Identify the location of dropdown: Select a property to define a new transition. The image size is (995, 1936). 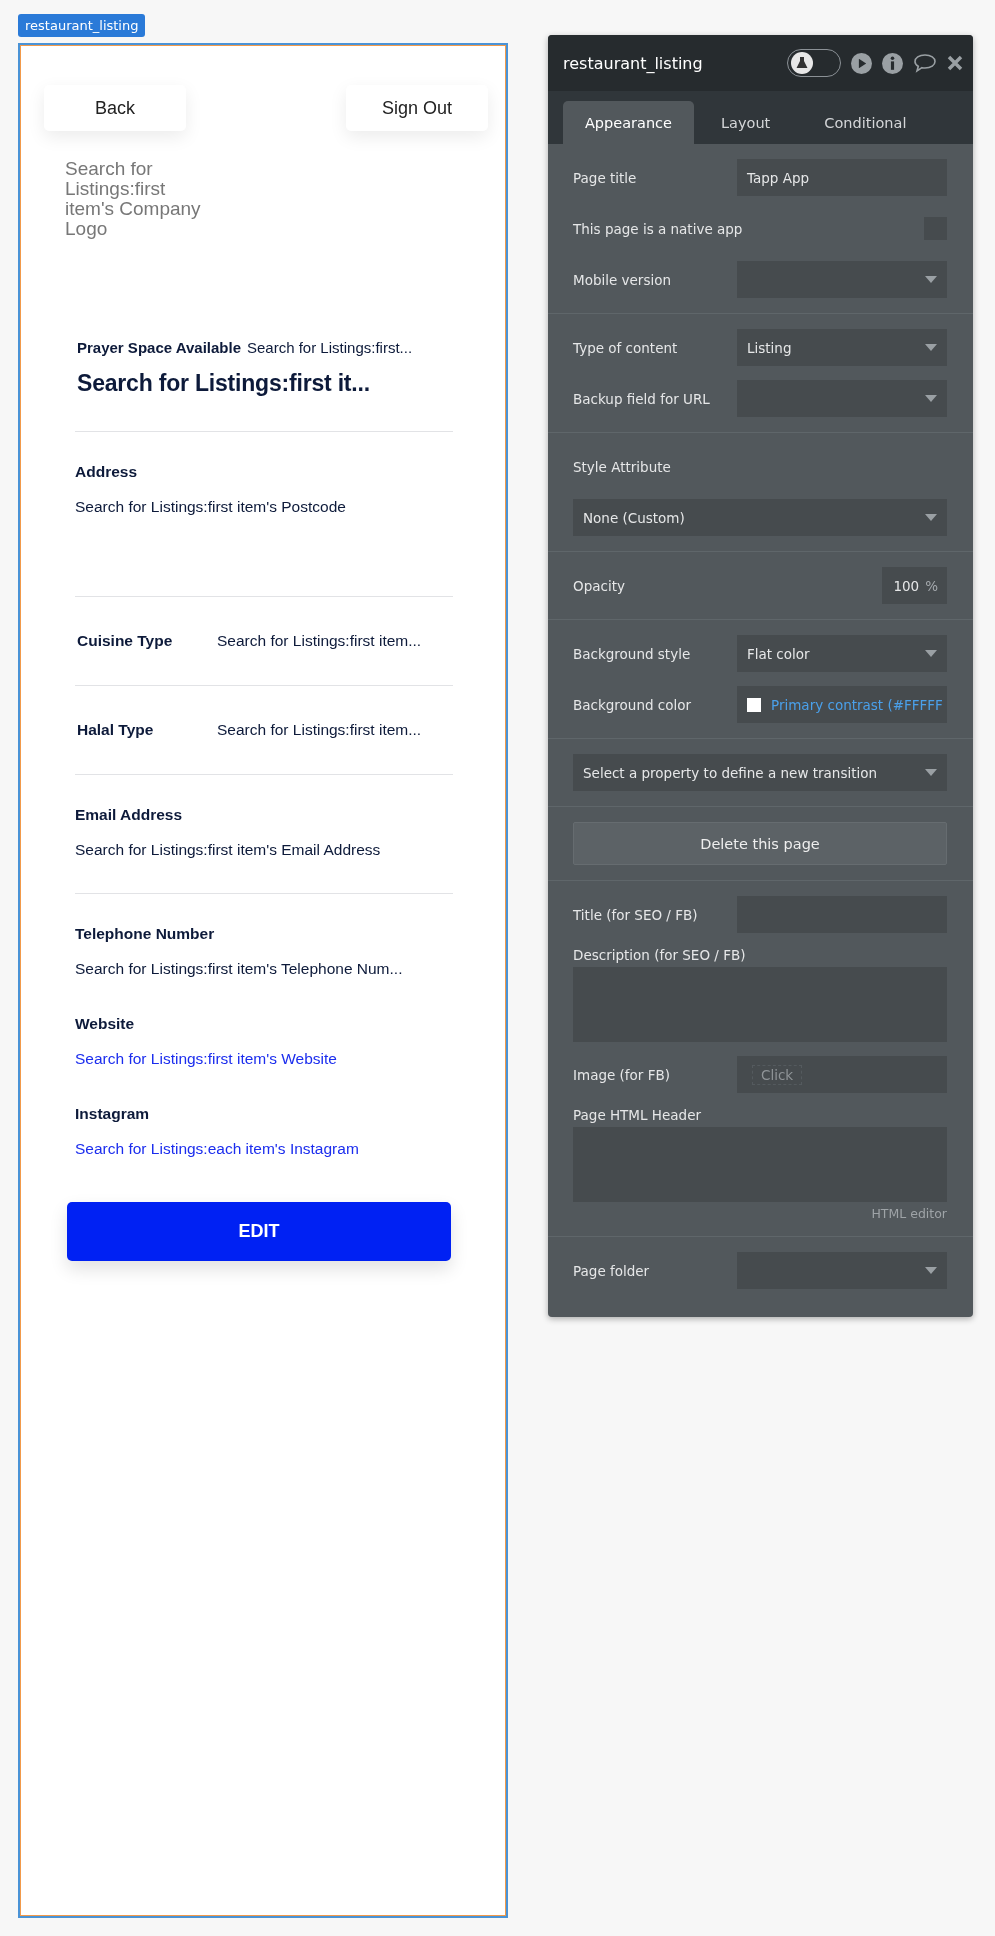
(760, 772).